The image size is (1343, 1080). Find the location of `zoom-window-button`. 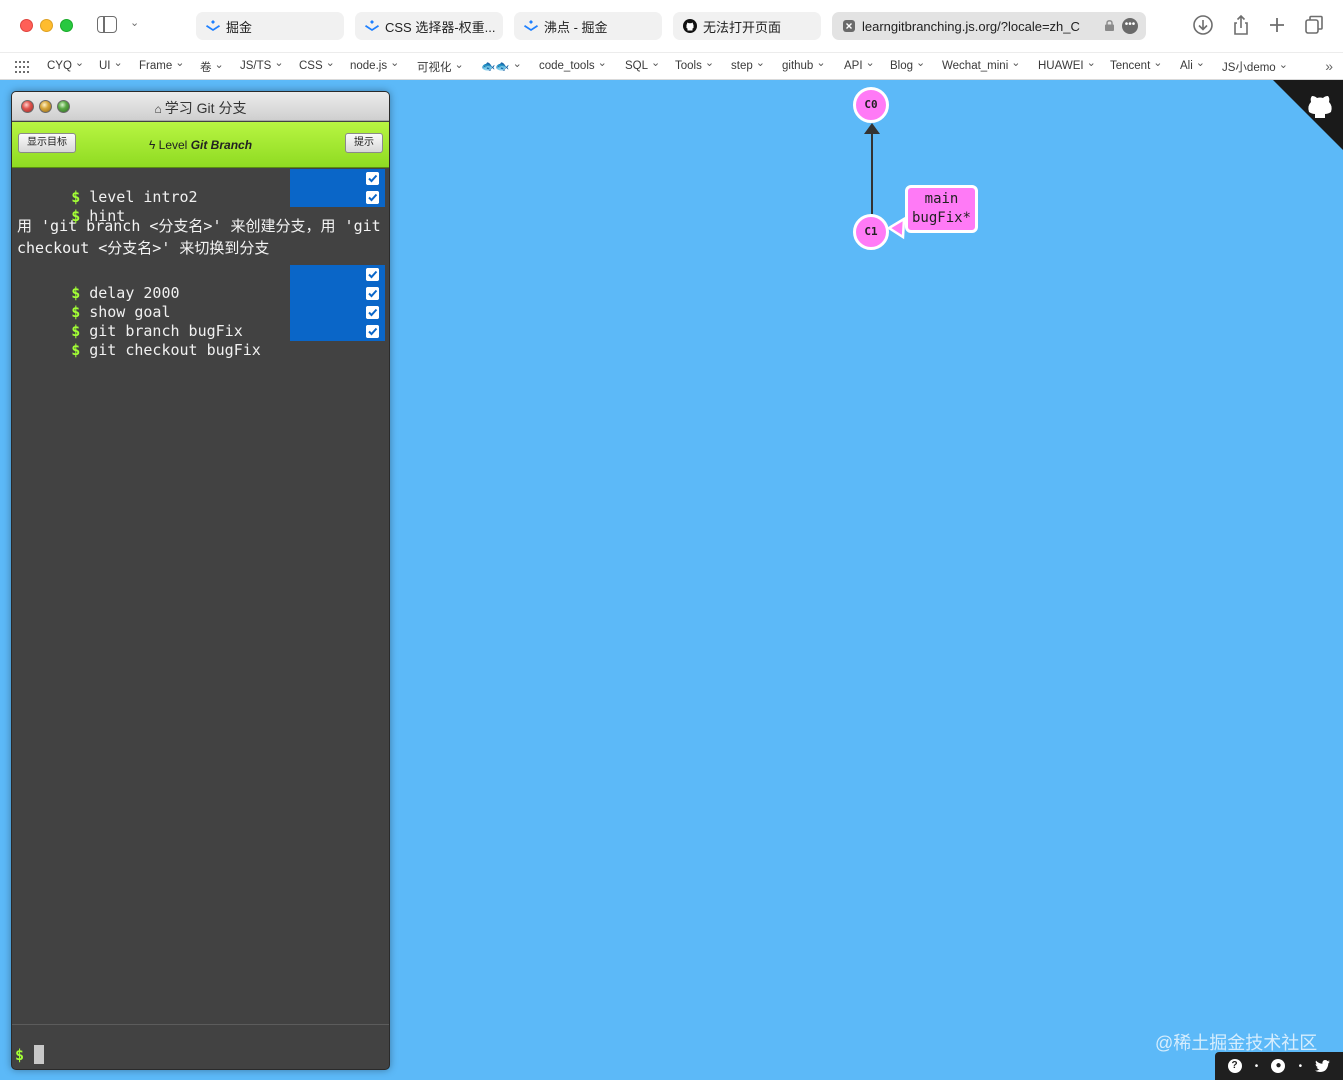

zoom-window-button is located at coordinates (66, 25).